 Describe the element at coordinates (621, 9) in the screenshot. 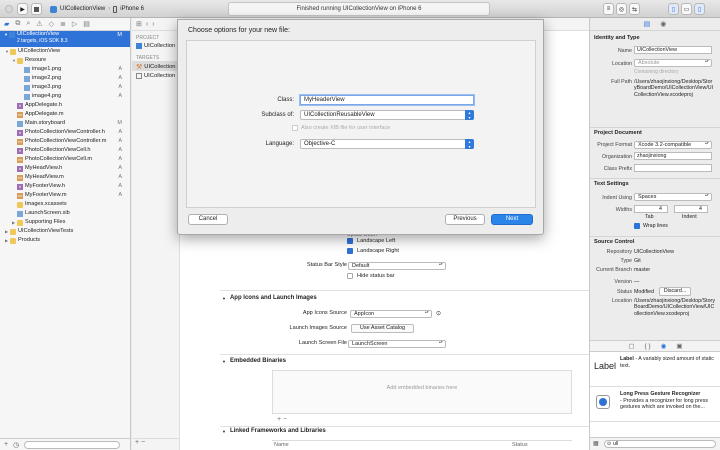

I see `assistant-editor-button: ◎` at that location.